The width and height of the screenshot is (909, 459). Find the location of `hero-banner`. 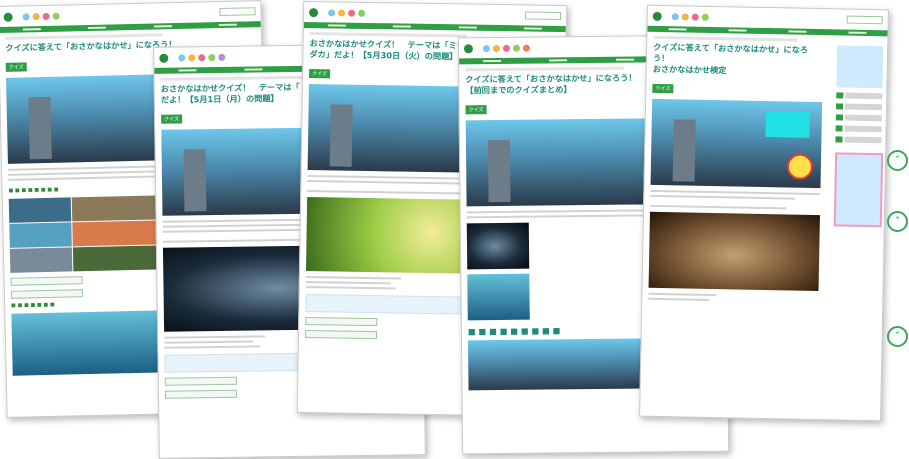

hero-banner is located at coordinates (736, 143).